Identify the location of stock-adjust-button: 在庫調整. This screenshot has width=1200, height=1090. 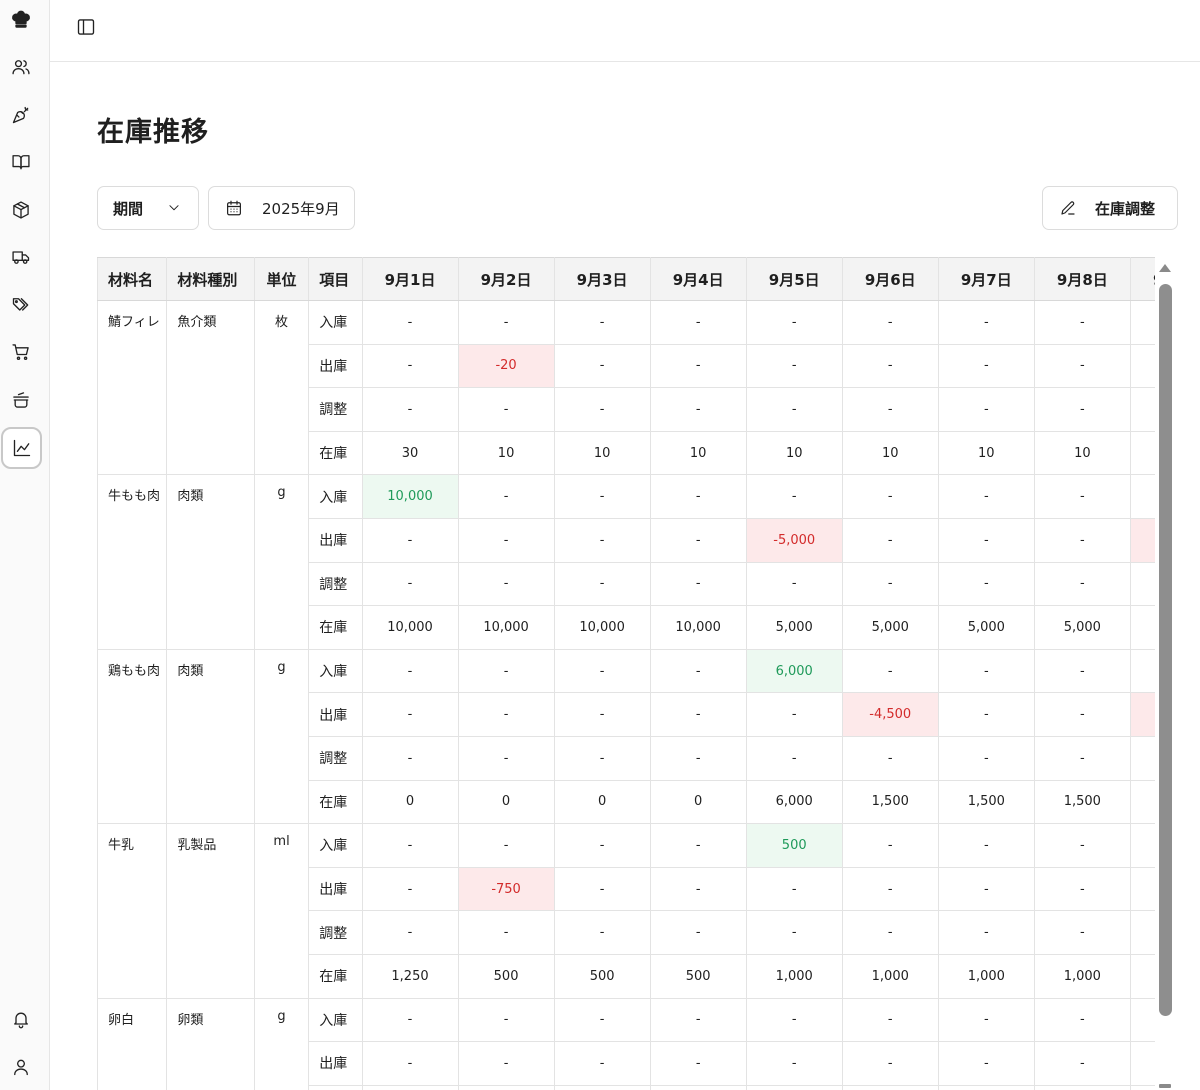
(1110, 208).